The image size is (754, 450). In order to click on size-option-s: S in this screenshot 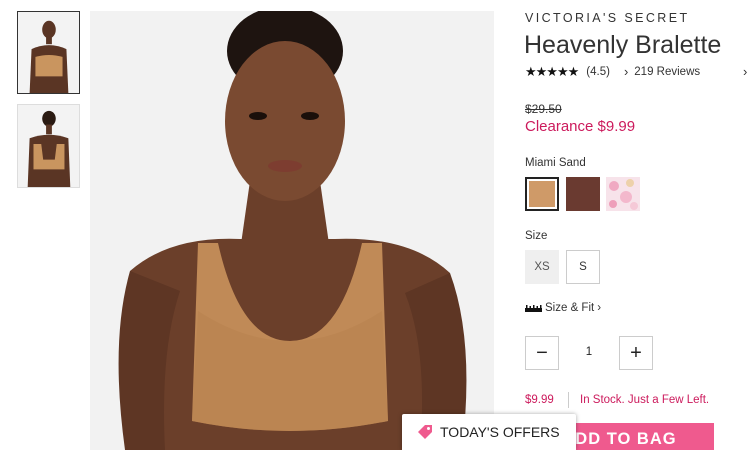, I will do `click(583, 267)`.